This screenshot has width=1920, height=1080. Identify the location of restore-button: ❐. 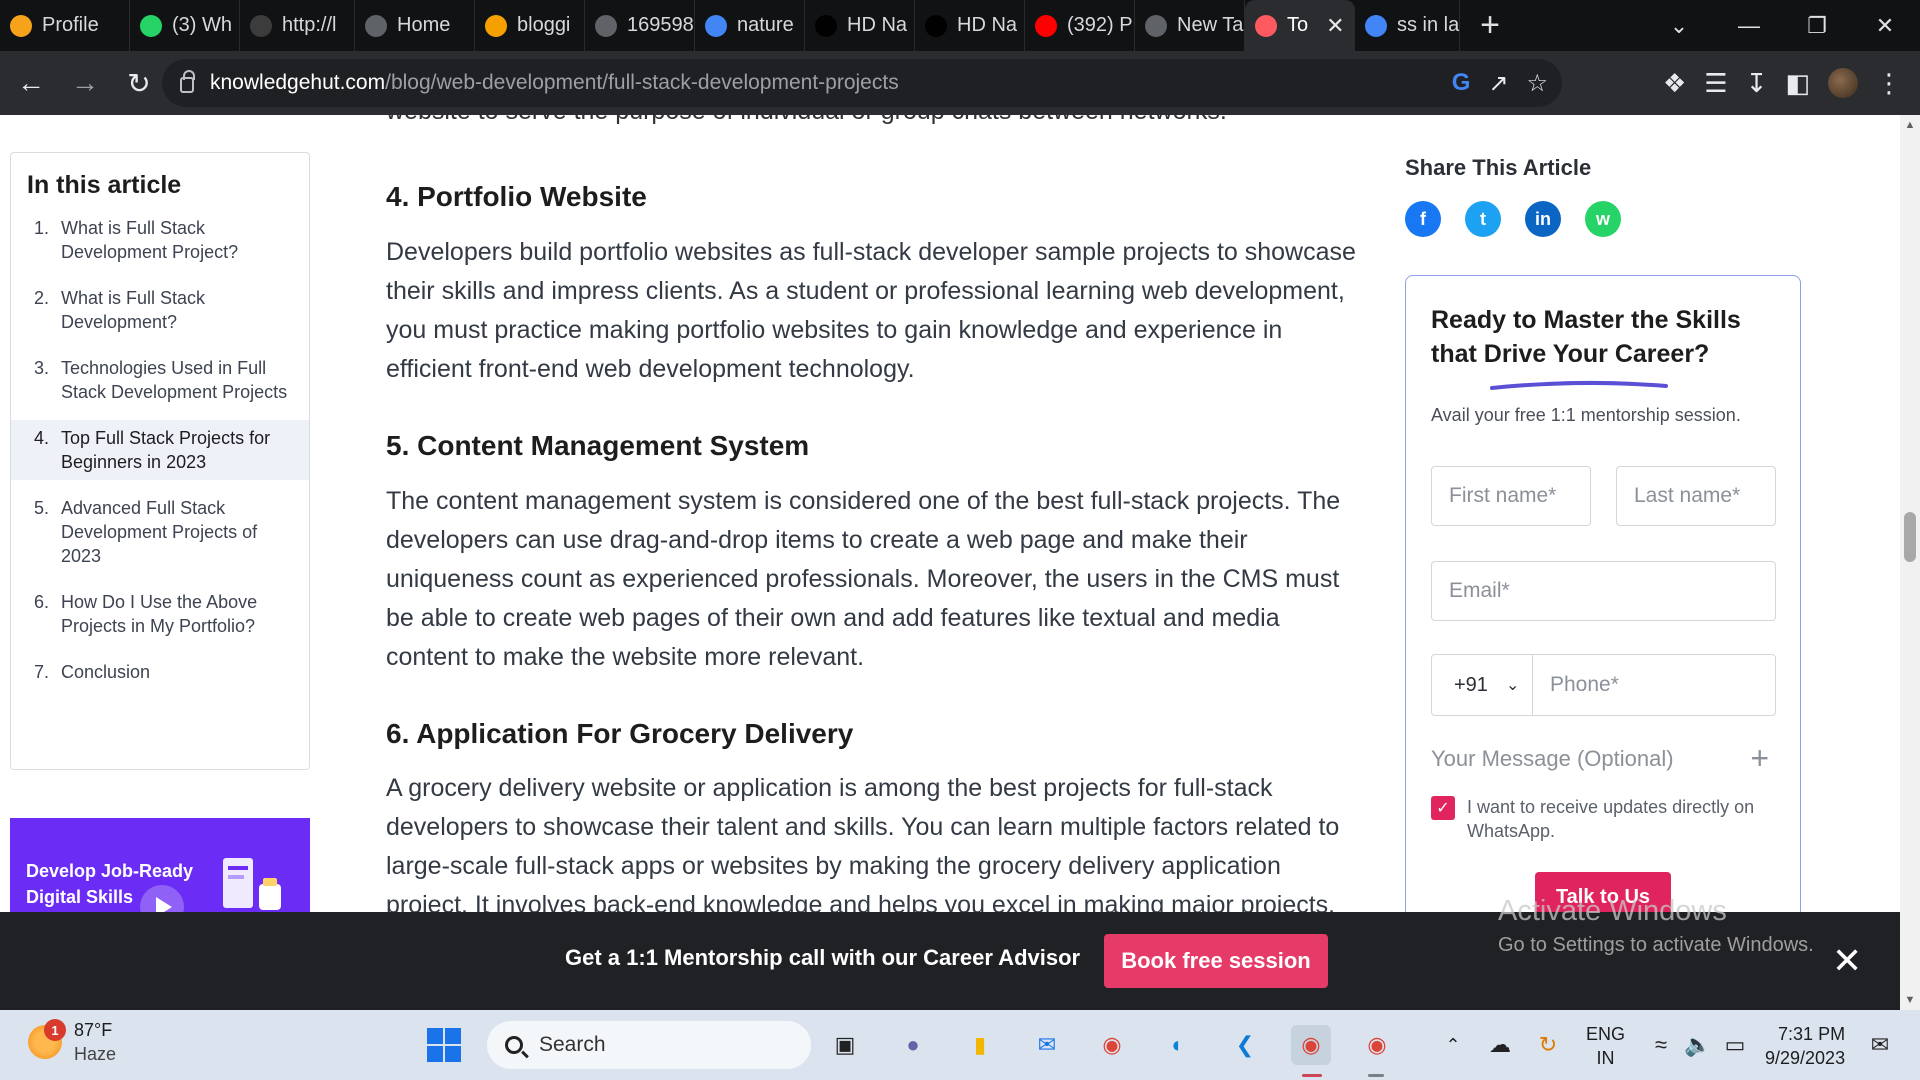
(1817, 25).